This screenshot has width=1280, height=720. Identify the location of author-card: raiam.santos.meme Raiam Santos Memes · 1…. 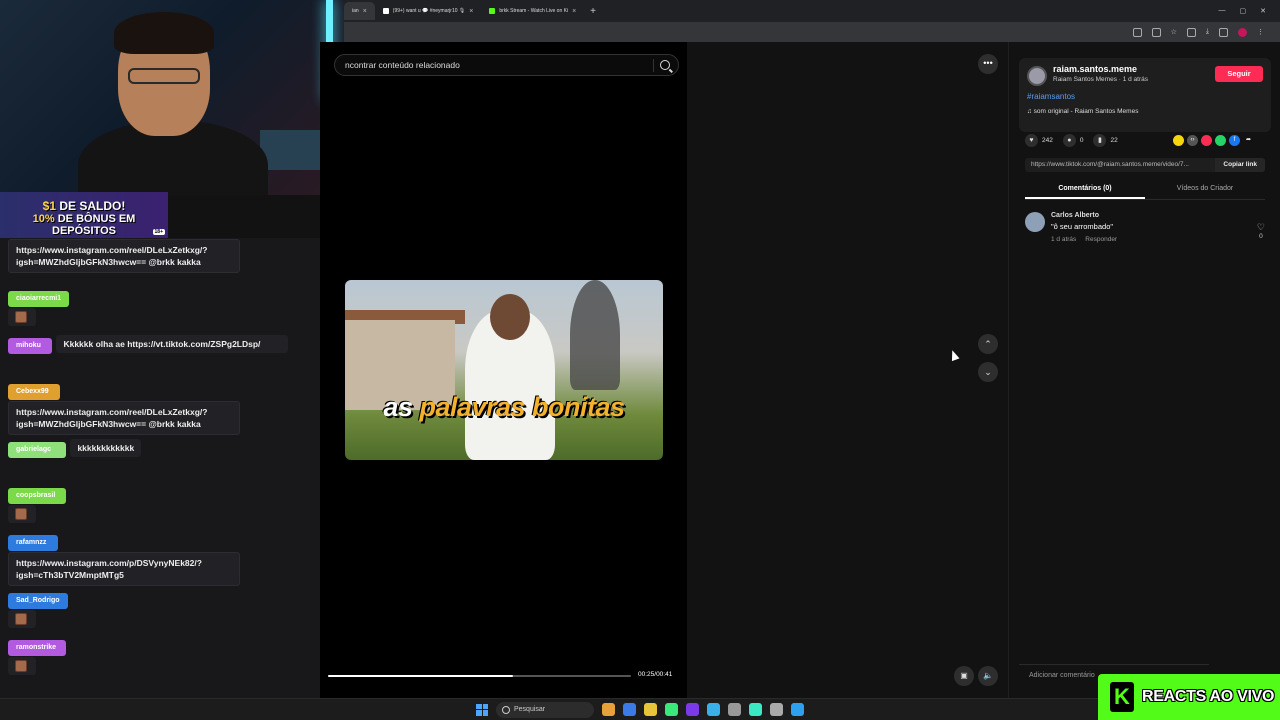
(1145, 95).